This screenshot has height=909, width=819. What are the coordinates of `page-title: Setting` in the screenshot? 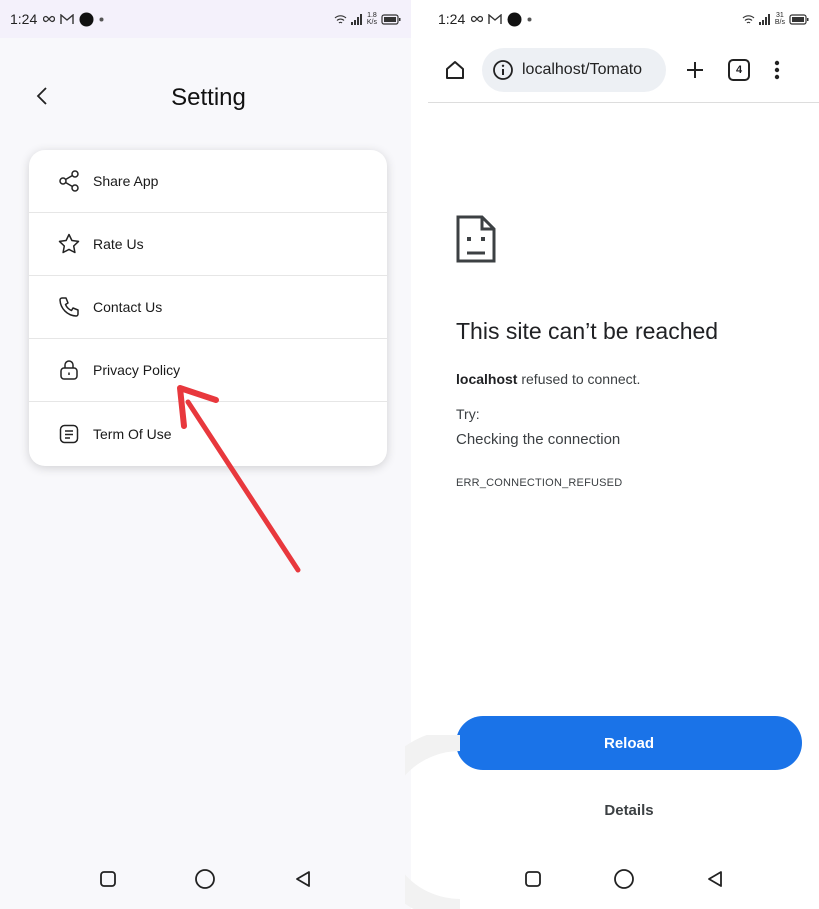 It's located at (208, 97).